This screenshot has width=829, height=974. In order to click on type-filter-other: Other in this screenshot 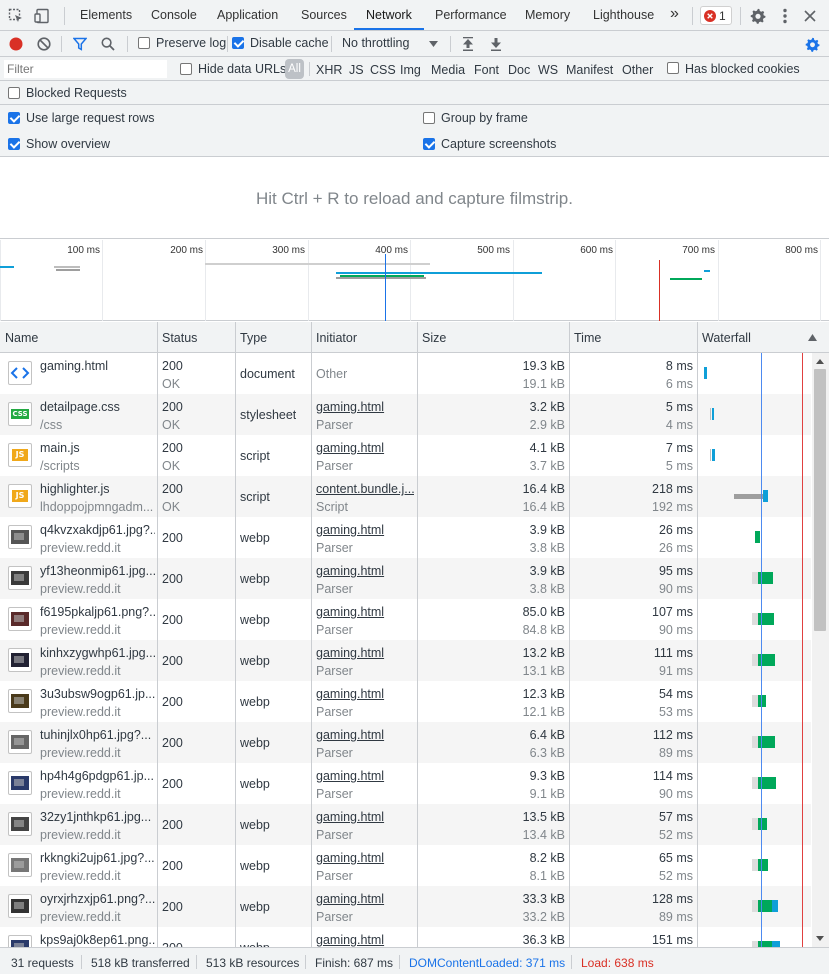, I will do `click(637, 70)`.